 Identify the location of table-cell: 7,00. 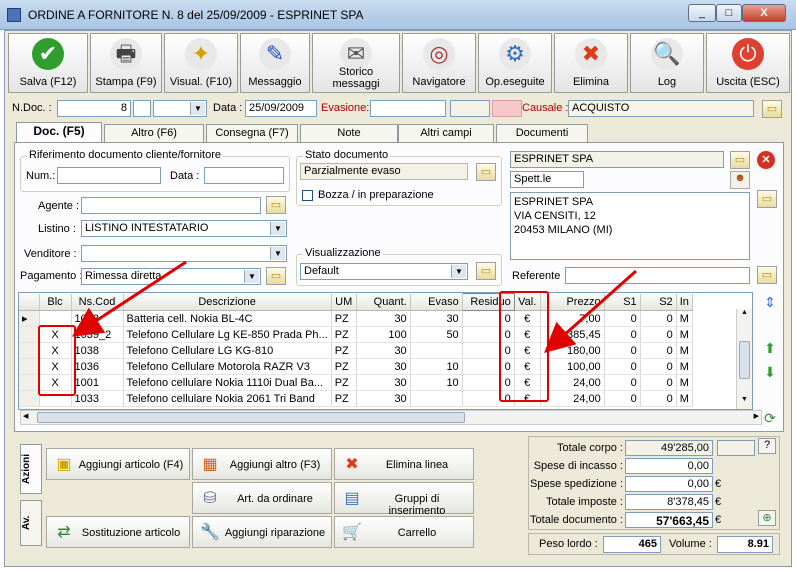
(572, 318).